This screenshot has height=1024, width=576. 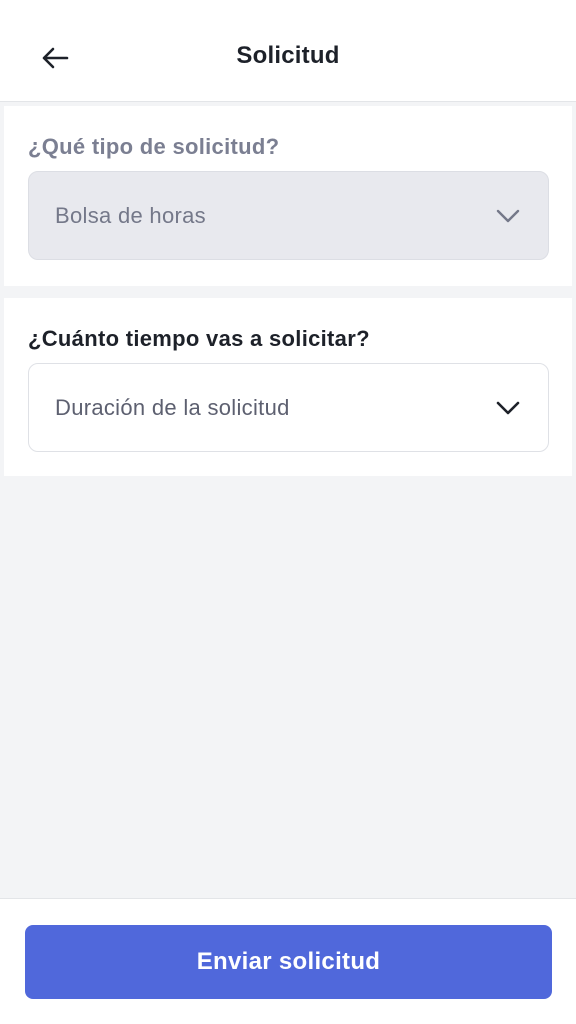 What do you see at coordinates (154, 146) in the screenshot?
I see `request-type-label: ¿Qué tipo de solicitud?` at bounding box center [154, 146].